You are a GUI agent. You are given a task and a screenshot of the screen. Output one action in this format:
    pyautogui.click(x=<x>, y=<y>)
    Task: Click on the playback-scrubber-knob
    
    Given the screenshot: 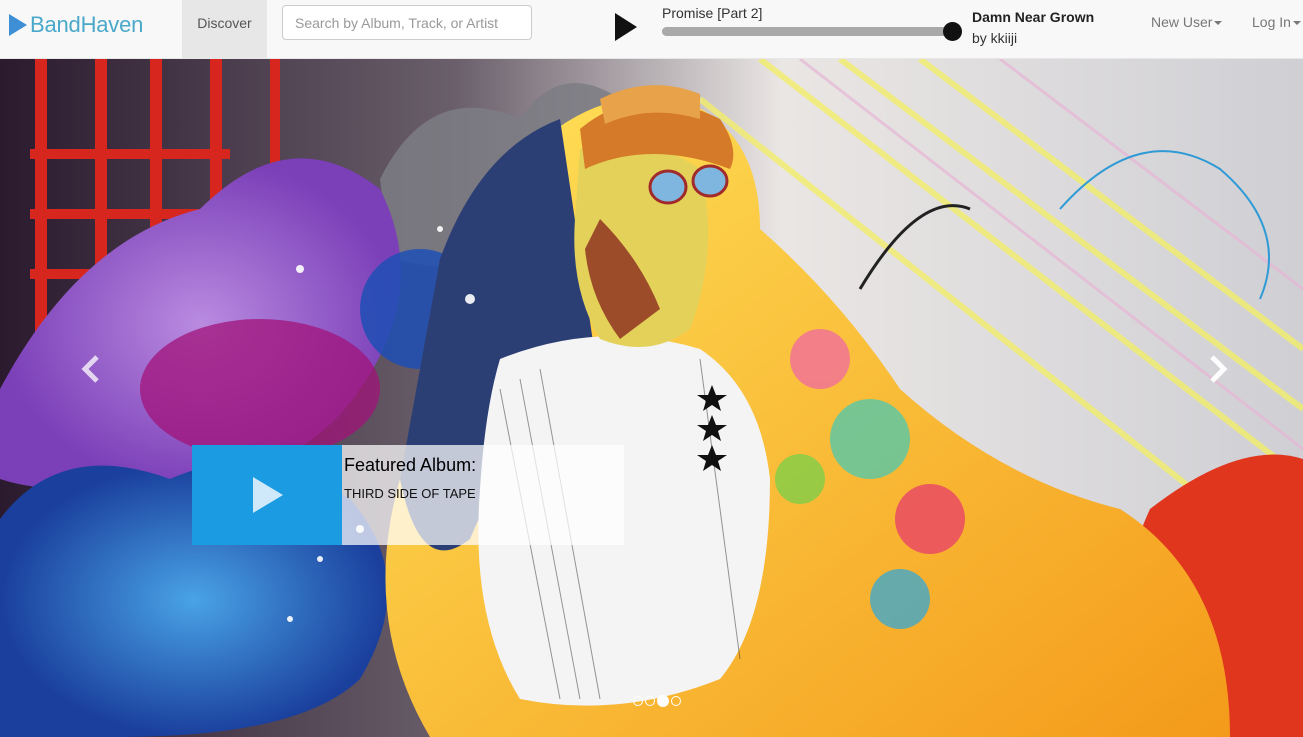 What is the action you would take?
    pyautogui.click(x=952, y=31)
    